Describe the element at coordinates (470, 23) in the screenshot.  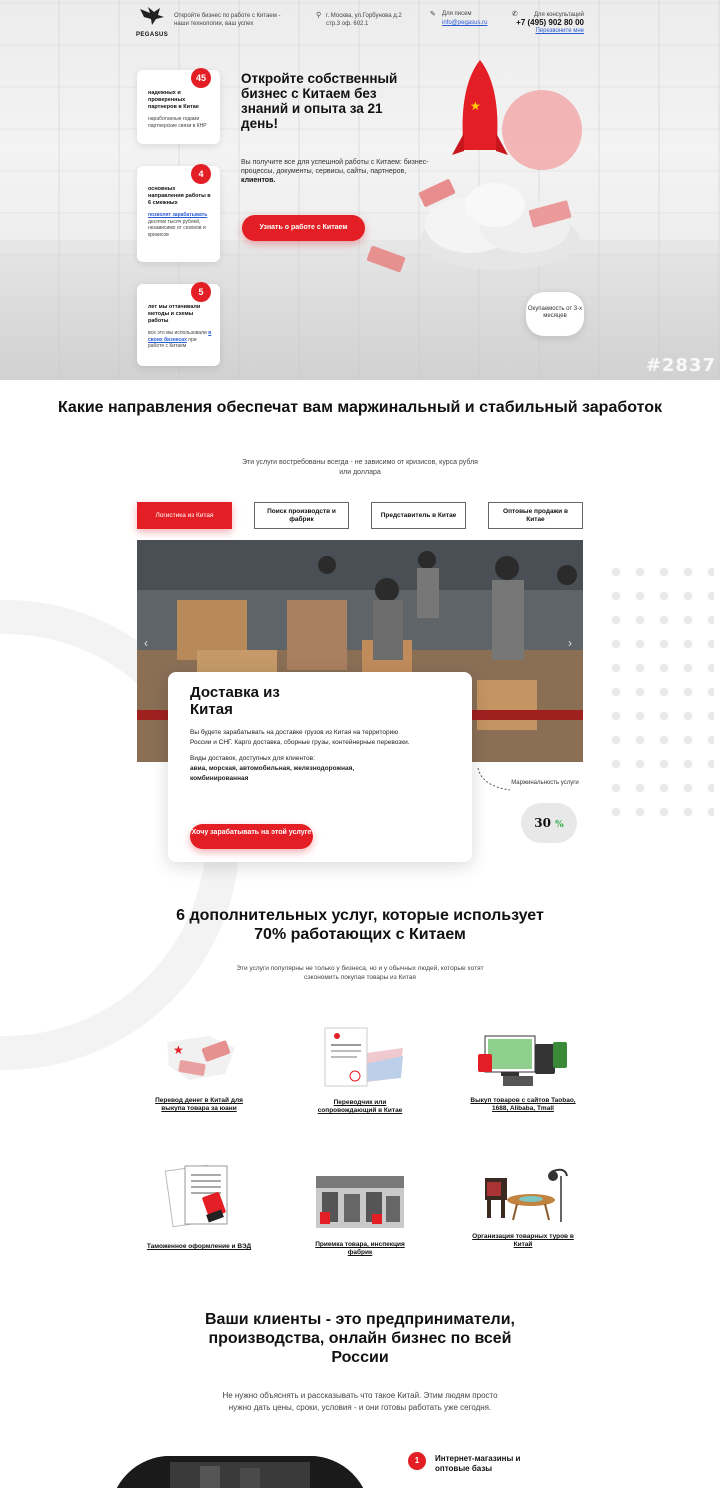
I see `email-link: info@pegasus.ru` at that location.